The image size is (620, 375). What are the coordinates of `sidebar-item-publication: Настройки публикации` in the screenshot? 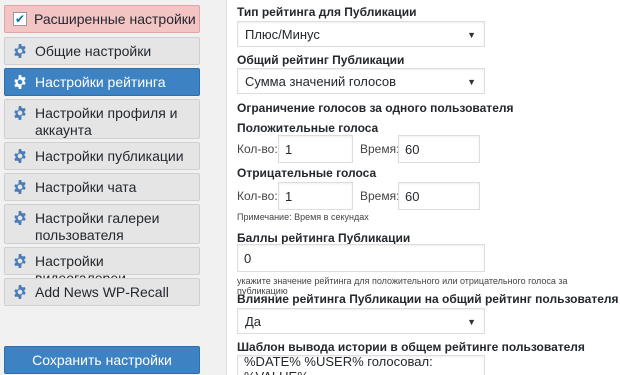 It's located at (102, 156).